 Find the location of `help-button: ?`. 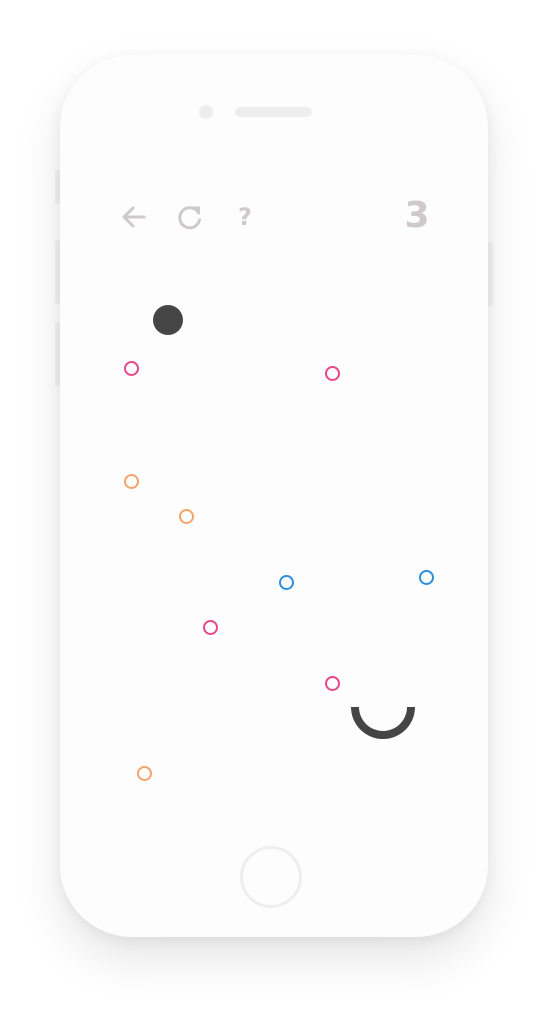

help-button: ? is located at coordinates (245, 217).